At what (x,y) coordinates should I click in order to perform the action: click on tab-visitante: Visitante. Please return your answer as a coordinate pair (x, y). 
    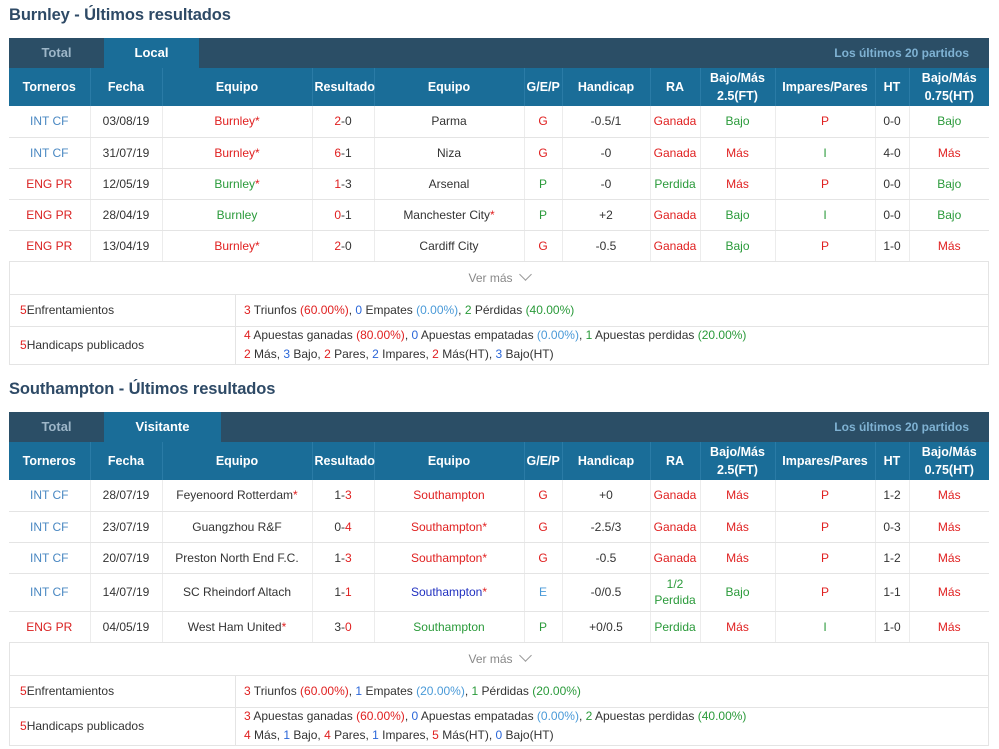
    Looking at the image, I should click on (162, 427).